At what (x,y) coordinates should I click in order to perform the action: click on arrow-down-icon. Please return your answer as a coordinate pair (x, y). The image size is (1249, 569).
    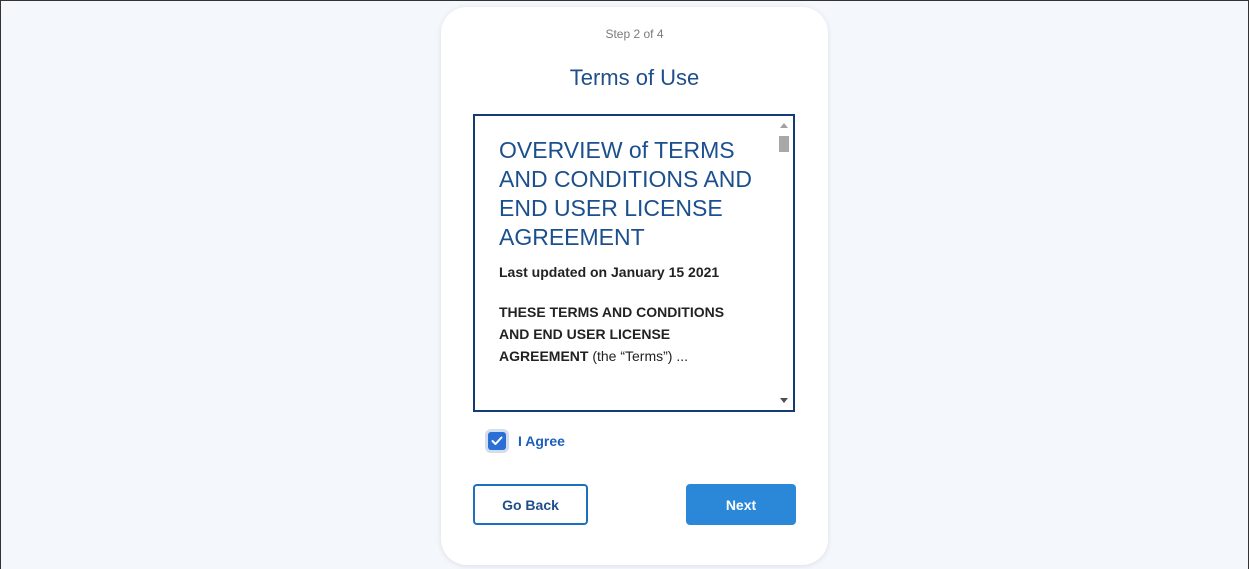
    Looking at the image, I should click on (784, 400).